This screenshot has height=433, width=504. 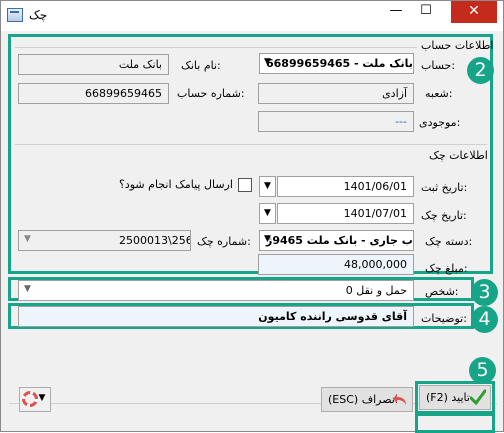 I want to click on help-dropdown-arrow: ▼, so click(x=42, y=399).